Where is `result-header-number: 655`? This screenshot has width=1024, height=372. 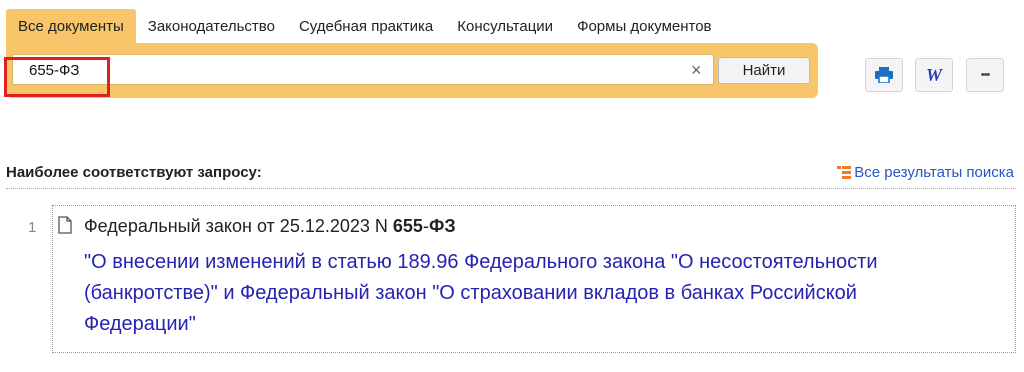
result-header-number: 655 is located at coordinates (407, 226).